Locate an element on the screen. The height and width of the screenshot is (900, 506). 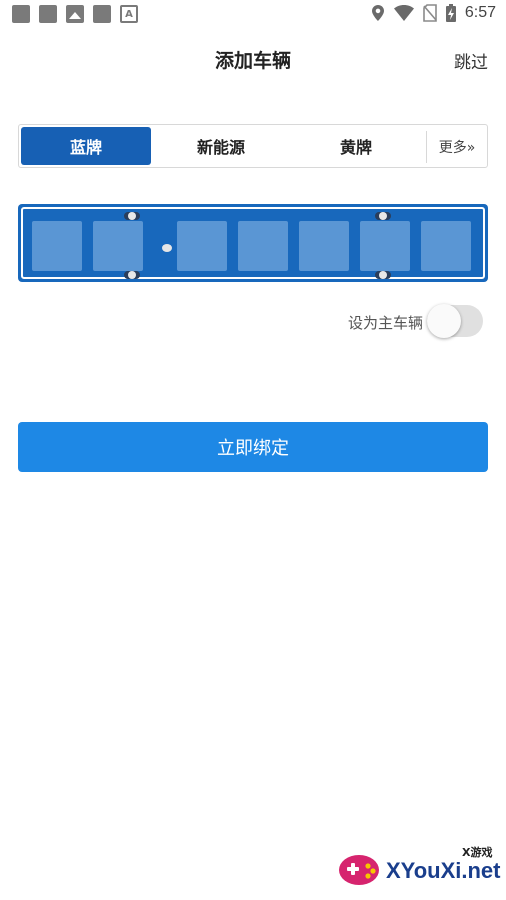
plate-separator-dot is located at coordinates (167, 248).